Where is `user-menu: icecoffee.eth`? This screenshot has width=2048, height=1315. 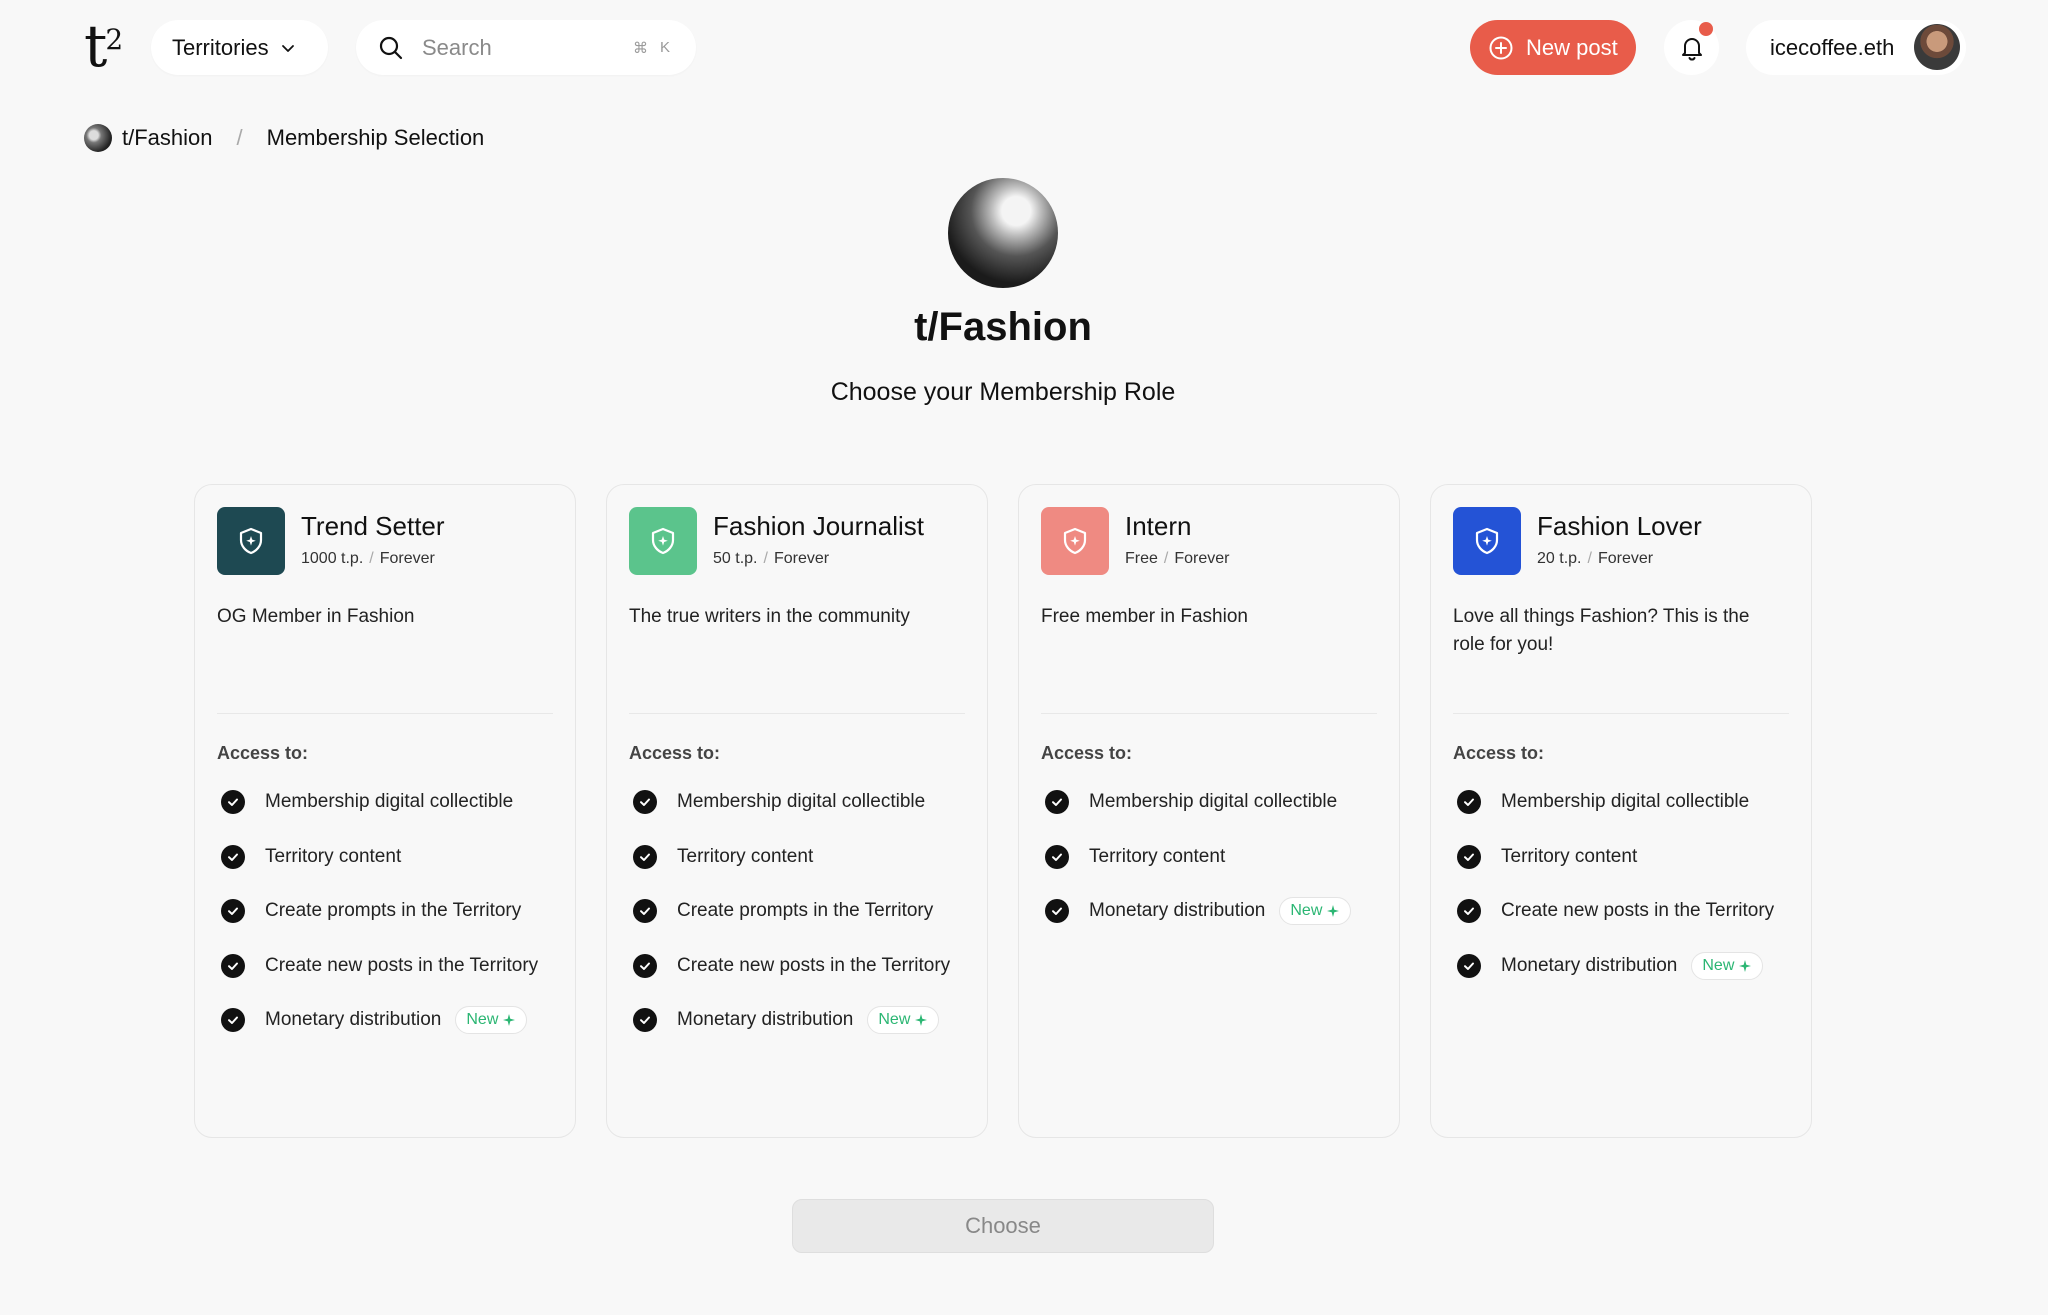
user-menu: icecoffee.eth is located at coordinates (1856, 47).